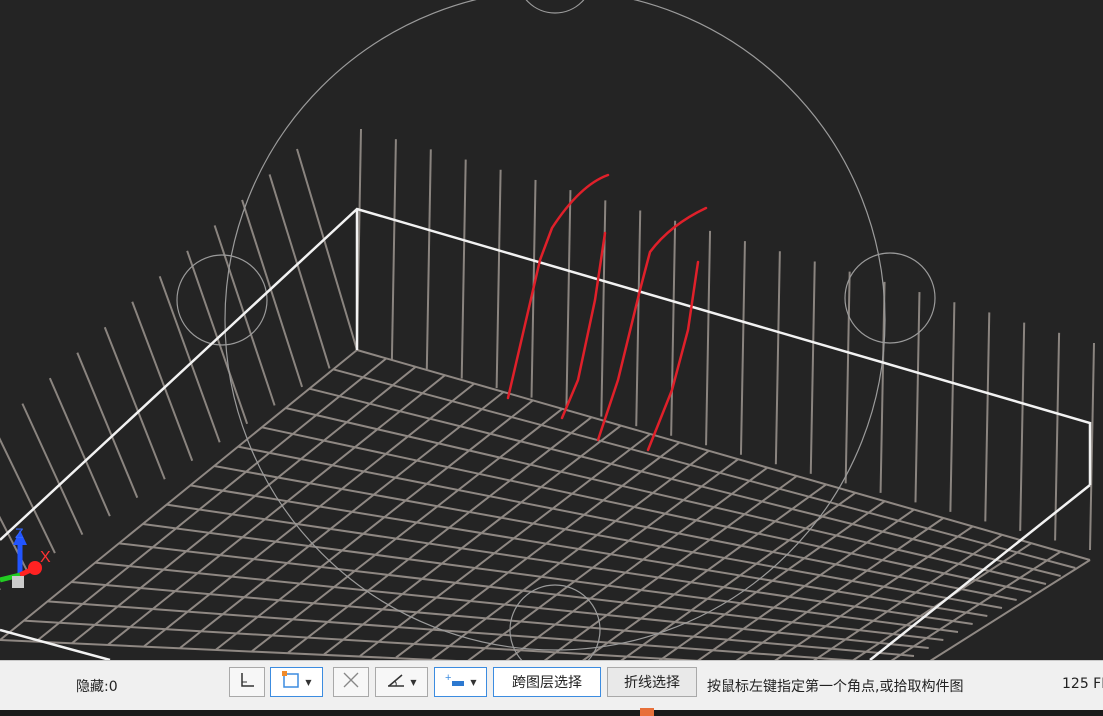 The height and width of the screenshot is (716, 1103). Describe the element at coordinates (19, 533) in the screenshot. I see `axis-label-z: Z` at that location.